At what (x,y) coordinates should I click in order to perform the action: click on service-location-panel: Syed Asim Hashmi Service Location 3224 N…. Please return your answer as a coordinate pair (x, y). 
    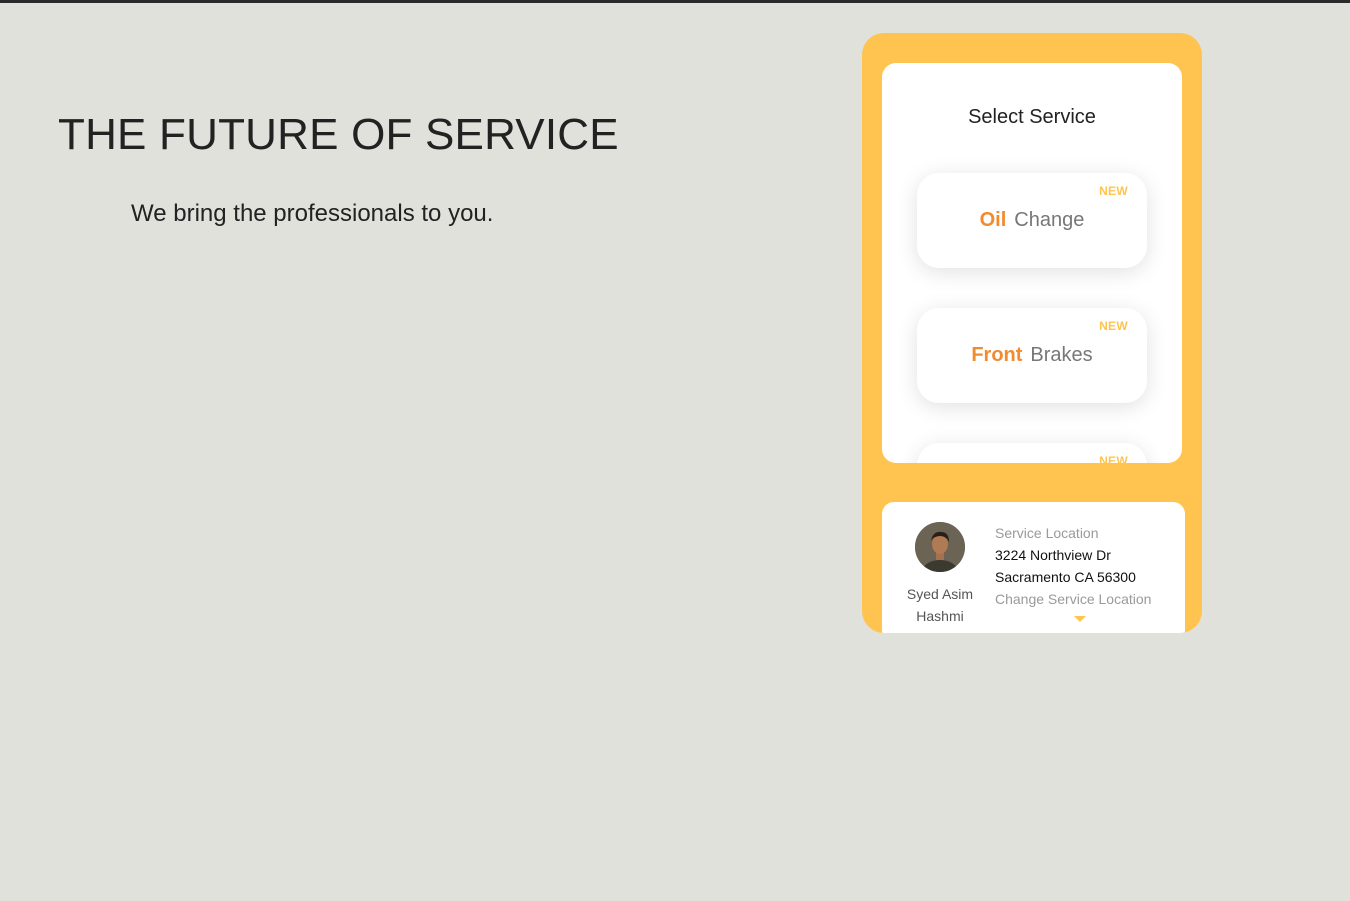
    Looking at the image, I should click on (1033, 567).